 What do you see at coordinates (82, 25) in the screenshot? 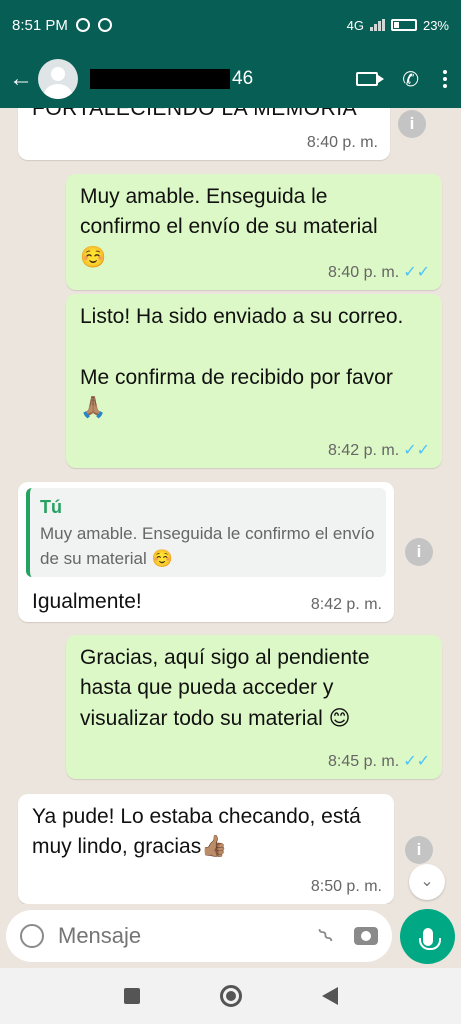
I see `notification-icon` at bounding box center [82, 25].